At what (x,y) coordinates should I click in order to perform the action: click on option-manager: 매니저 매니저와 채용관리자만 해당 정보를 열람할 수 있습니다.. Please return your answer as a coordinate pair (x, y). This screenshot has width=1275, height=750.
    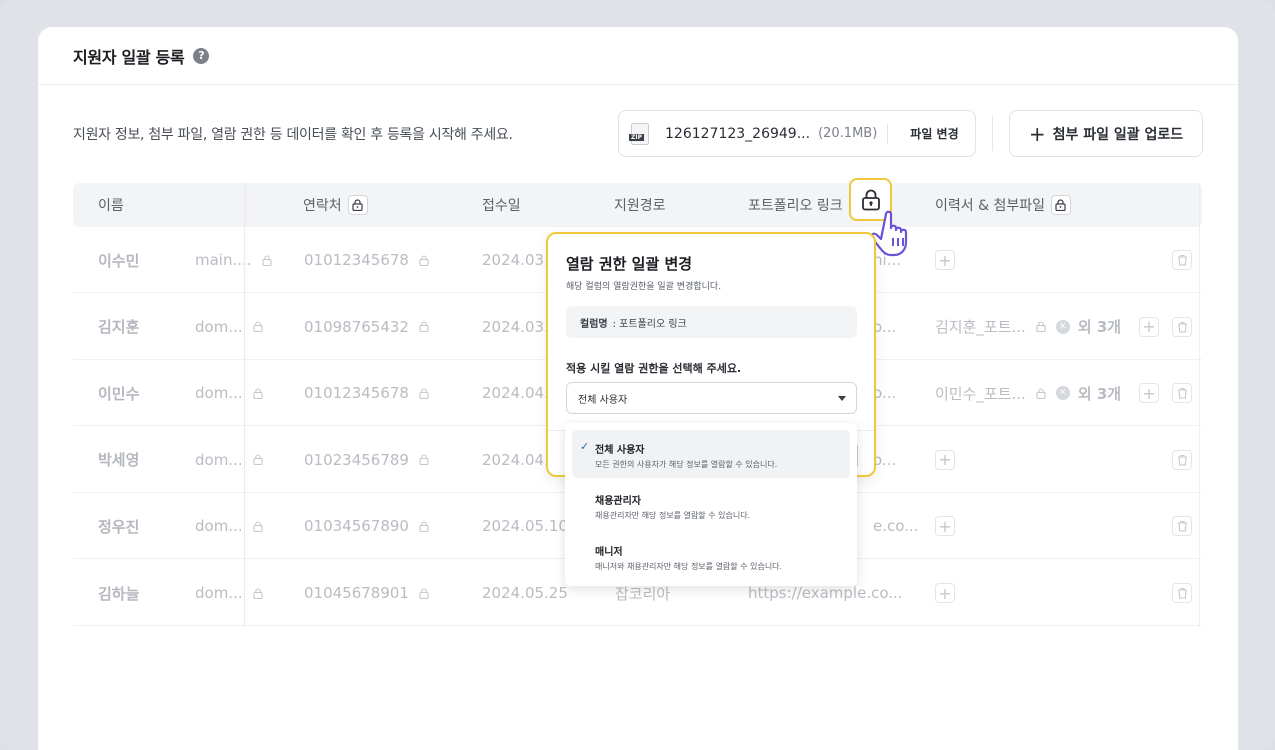
    Looking at the image, I should click on (711, 556).